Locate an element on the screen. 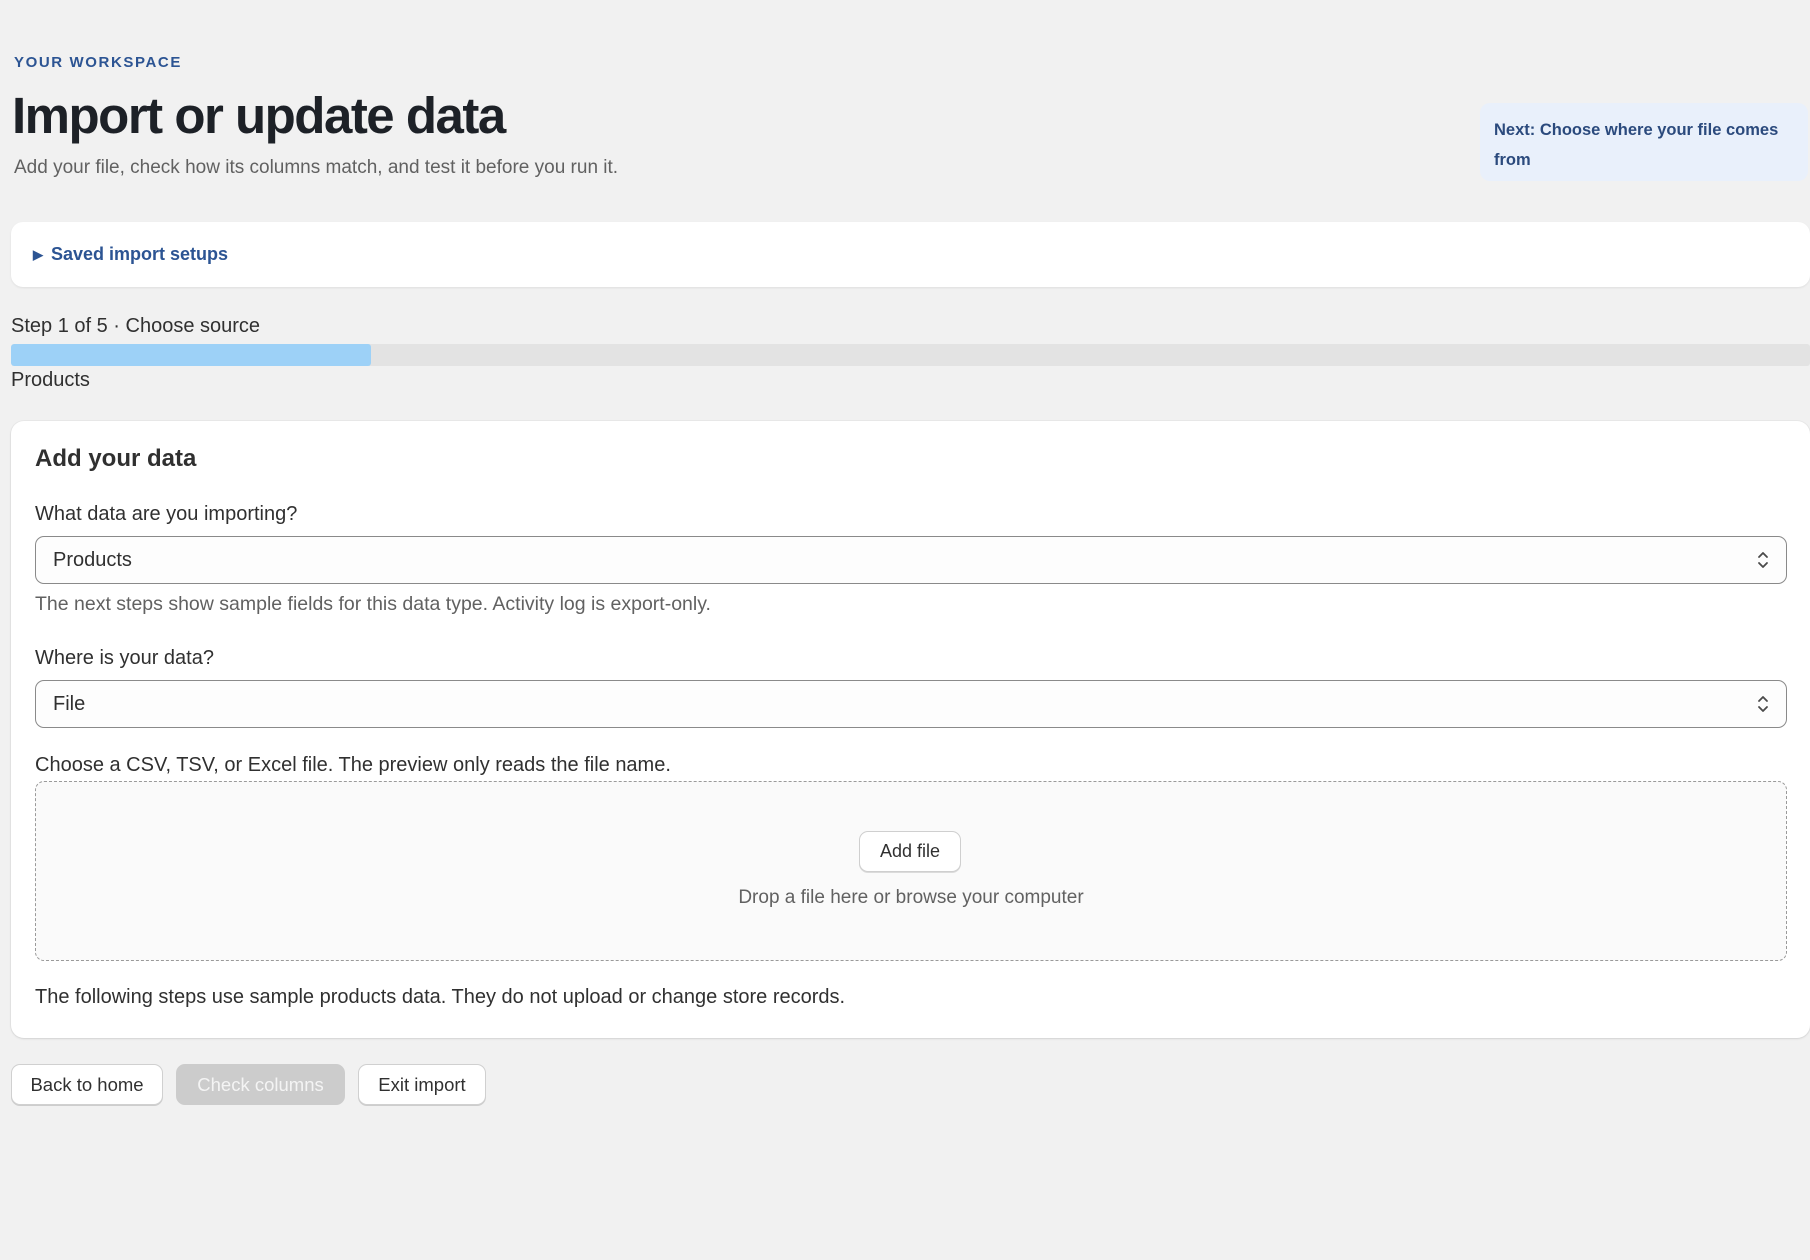 The image size is (1810, 1260). progress-bar is located at coordinates (910, 355).